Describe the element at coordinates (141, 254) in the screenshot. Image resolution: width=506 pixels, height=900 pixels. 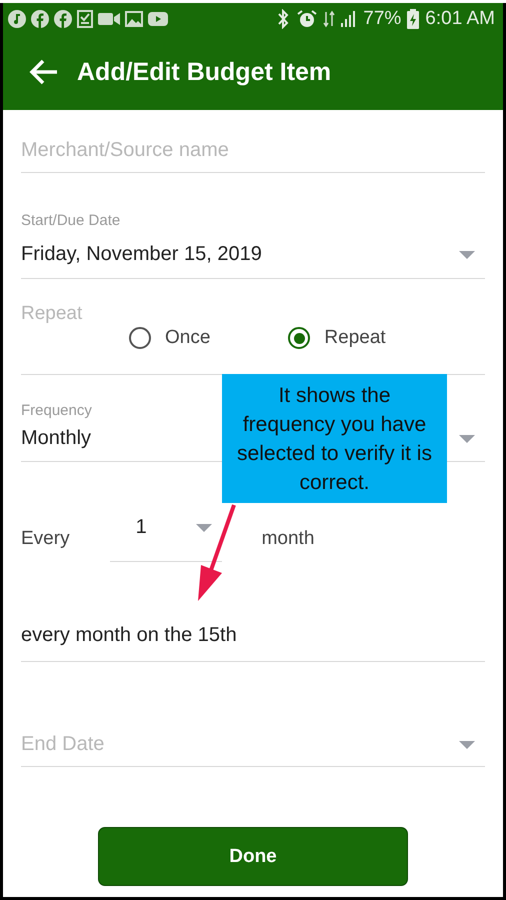
I see `date-value: Friday, November 15, 2019` at that location.